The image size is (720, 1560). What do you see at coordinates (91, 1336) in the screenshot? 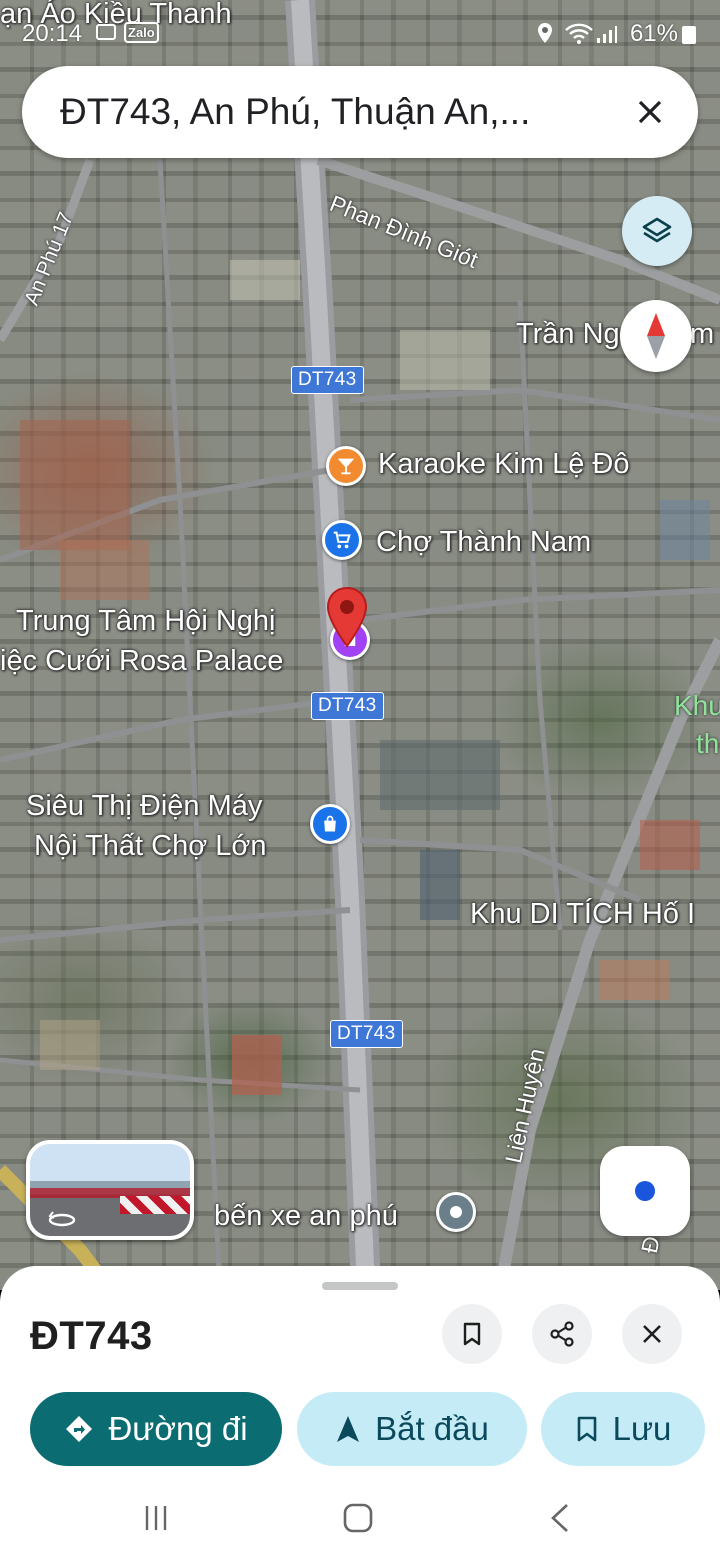
I see `place-title: ĐT743` at bounding box center [91, 1336].